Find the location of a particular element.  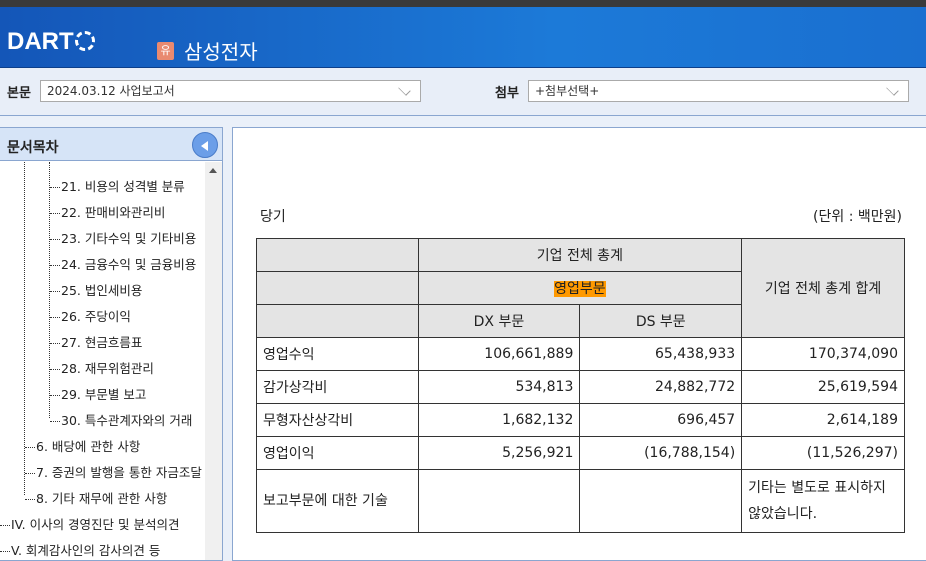

row-label: 감가상각비 is located at coordinates (337, 387).